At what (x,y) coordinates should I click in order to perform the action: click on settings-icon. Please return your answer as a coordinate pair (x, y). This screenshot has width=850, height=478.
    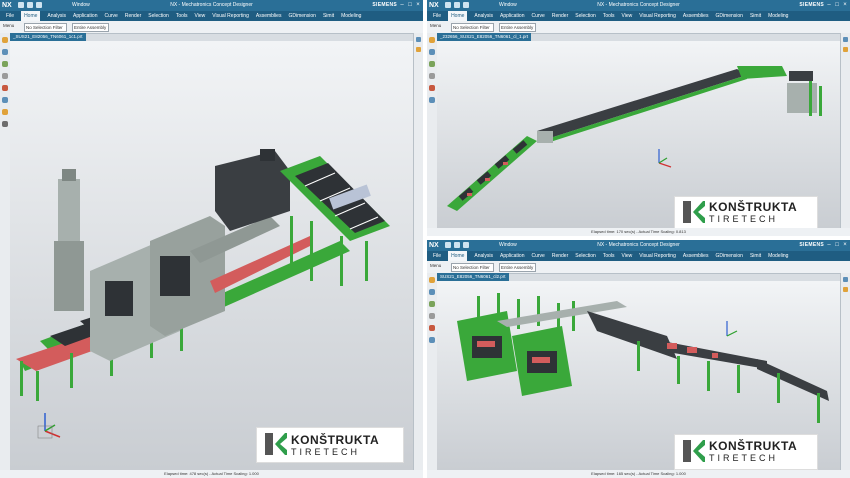
    Looking at the image, I should click on (5, 124).